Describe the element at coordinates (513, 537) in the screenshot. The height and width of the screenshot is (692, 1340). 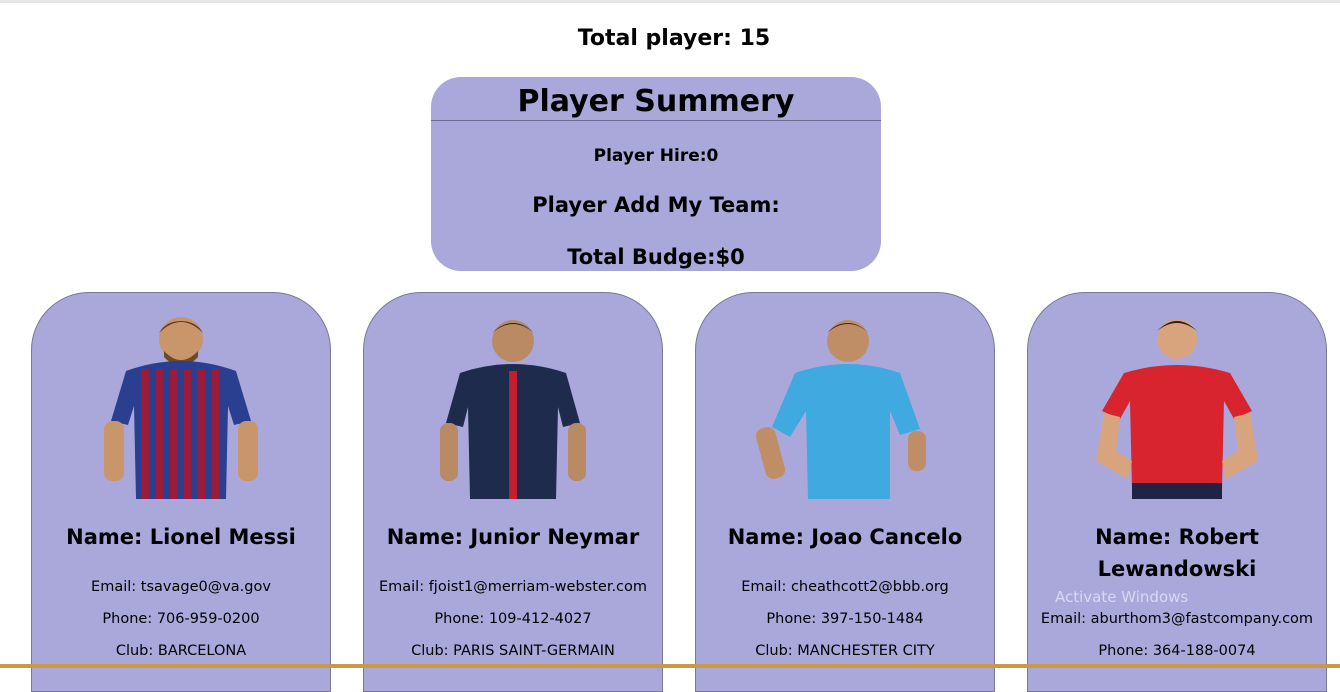
I see `player-name: Name: Junior Neymar` at that location.